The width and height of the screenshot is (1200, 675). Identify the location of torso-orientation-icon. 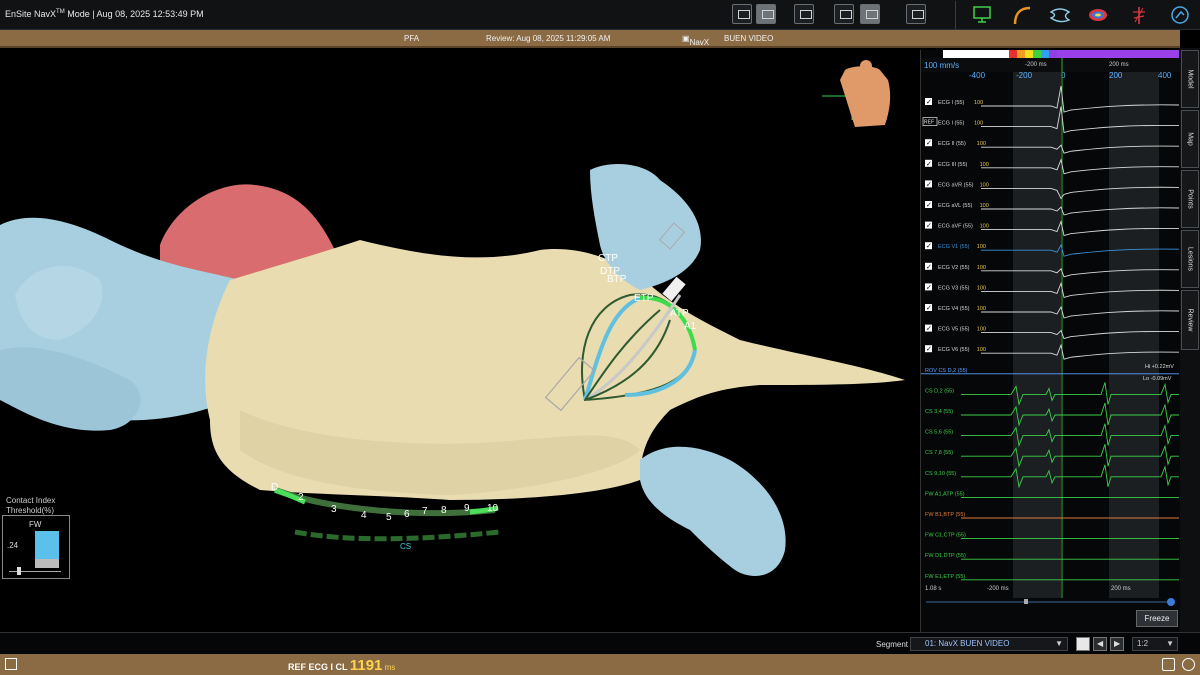
(856, 93).